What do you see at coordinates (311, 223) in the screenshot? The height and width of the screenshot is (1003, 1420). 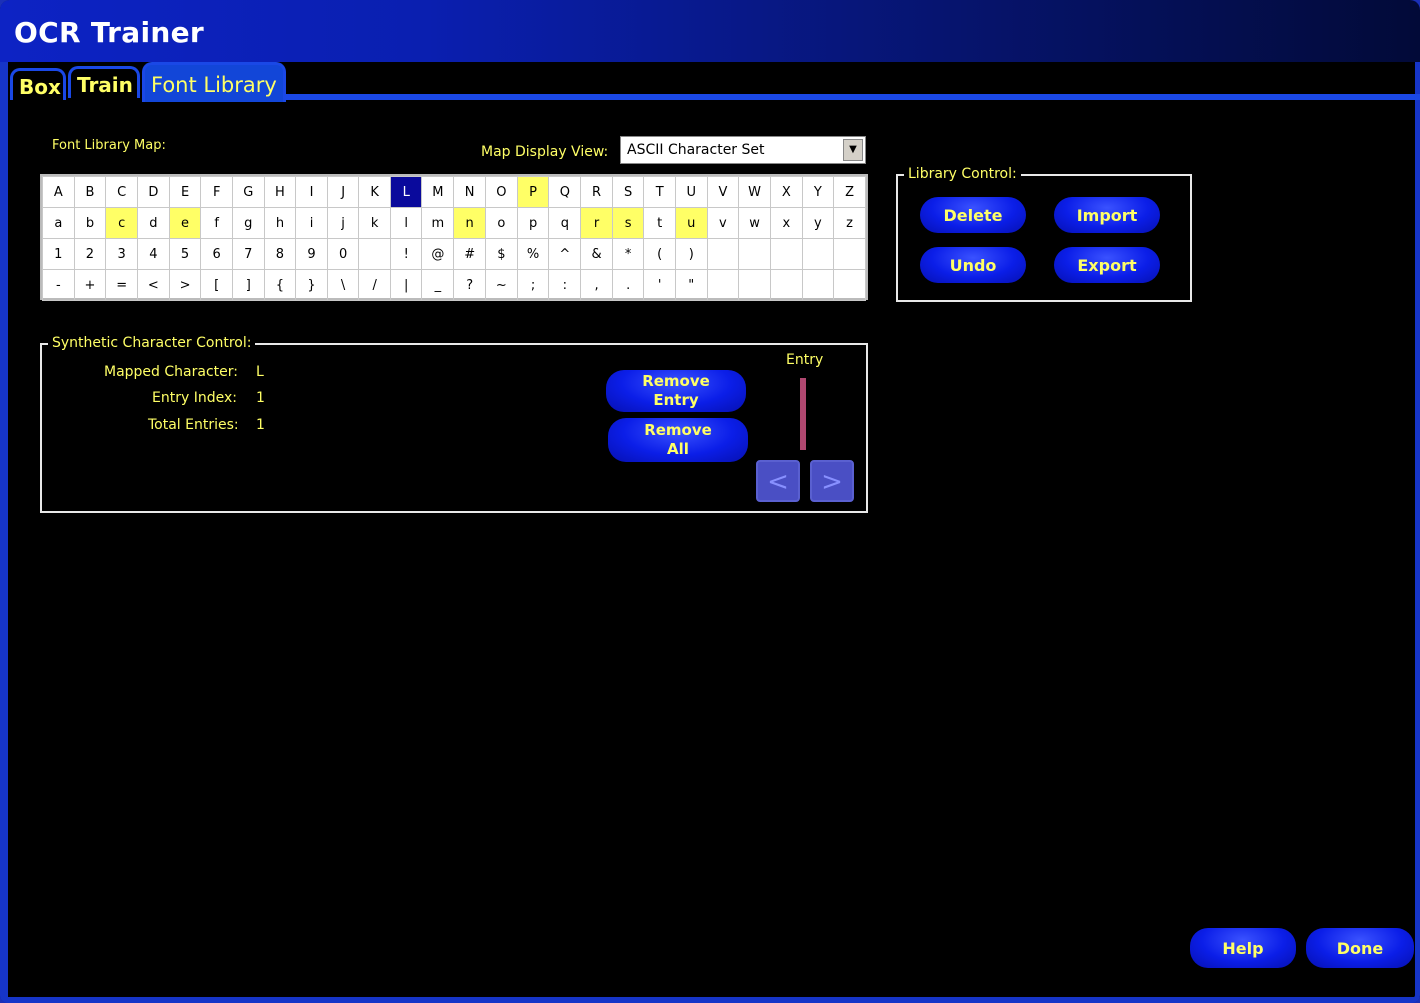 I see `char-map-cell: i` at bounding box center [311, 223].